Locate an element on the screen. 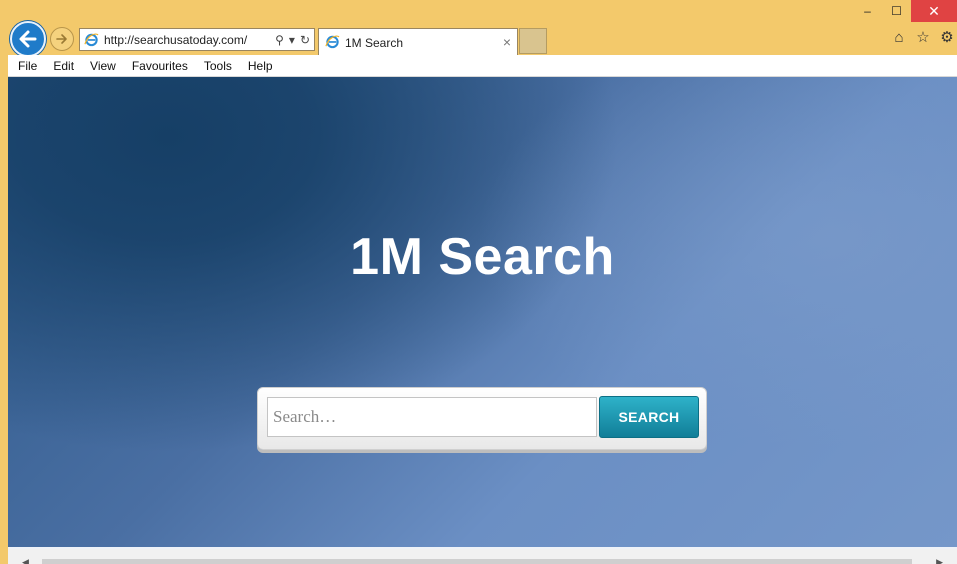  tab-title: 1M Search is located at coordinates (374, 43).